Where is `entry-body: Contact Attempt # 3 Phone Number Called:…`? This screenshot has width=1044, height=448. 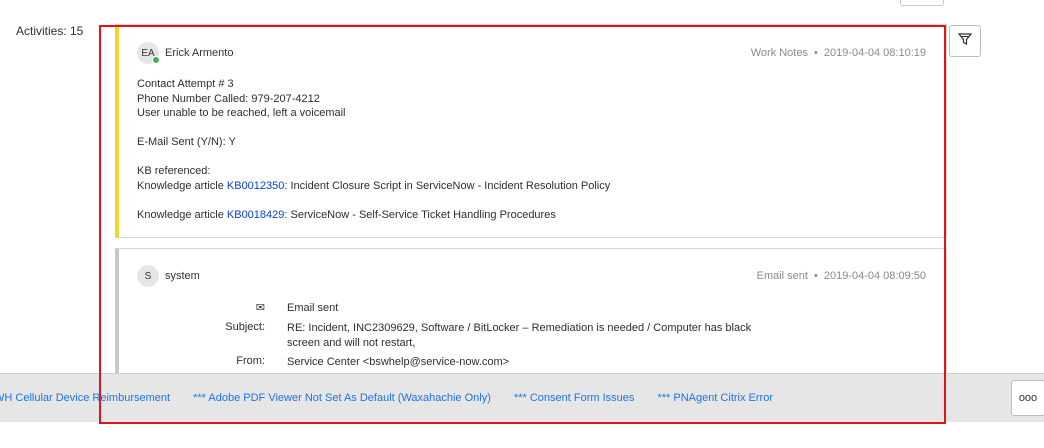
entry-body: Contact Attempt # 3 Phone Number Called:… is located at coordinates (373, 149).